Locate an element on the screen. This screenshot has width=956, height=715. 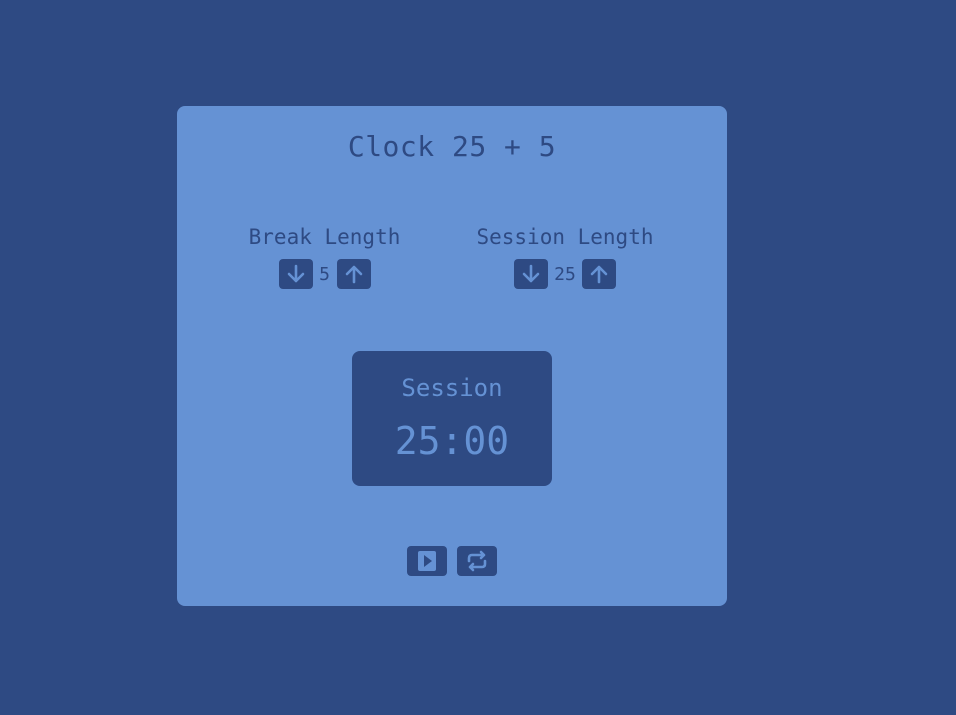
session-length-value: 25 is located at coordinates (565, 274).